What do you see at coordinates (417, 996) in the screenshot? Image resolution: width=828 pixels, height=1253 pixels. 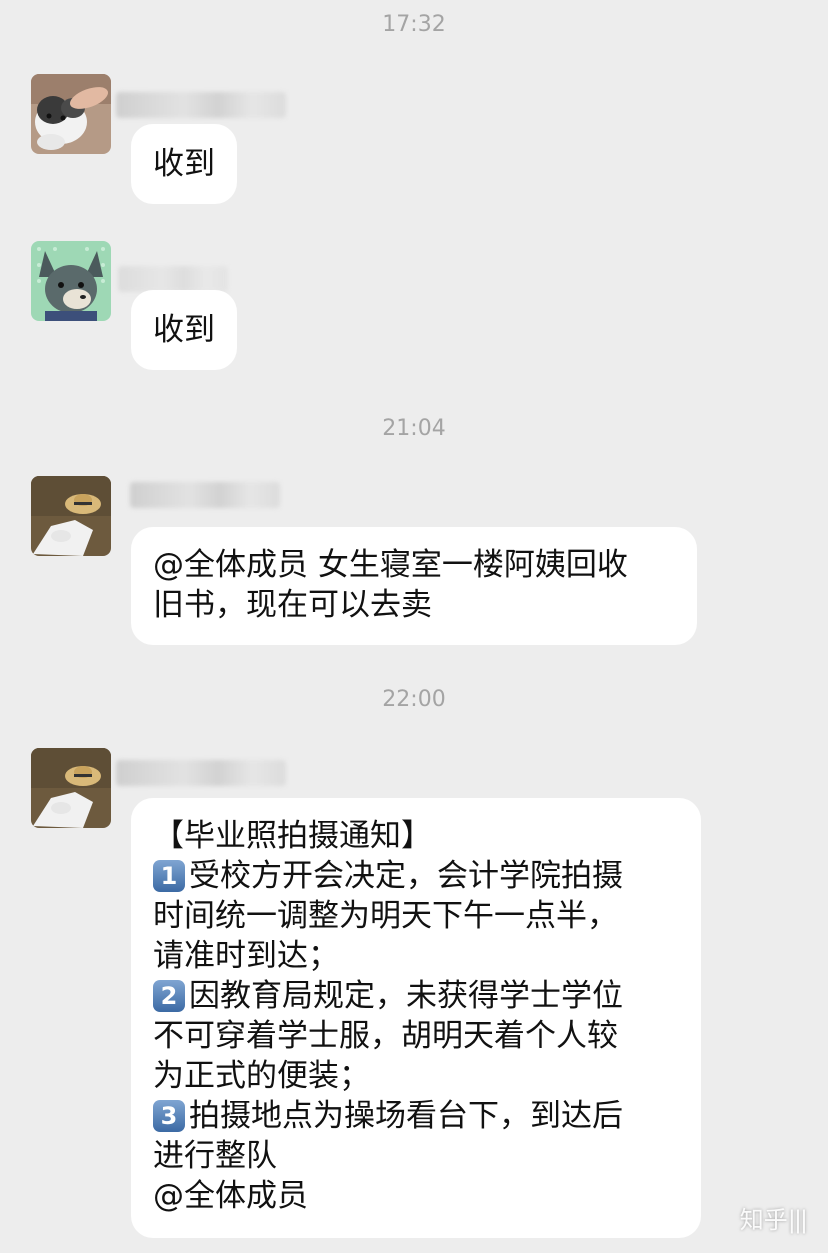 I see `message-line: 2 因教育局规定，未获得学士学位` at bounding box center [417, 996].